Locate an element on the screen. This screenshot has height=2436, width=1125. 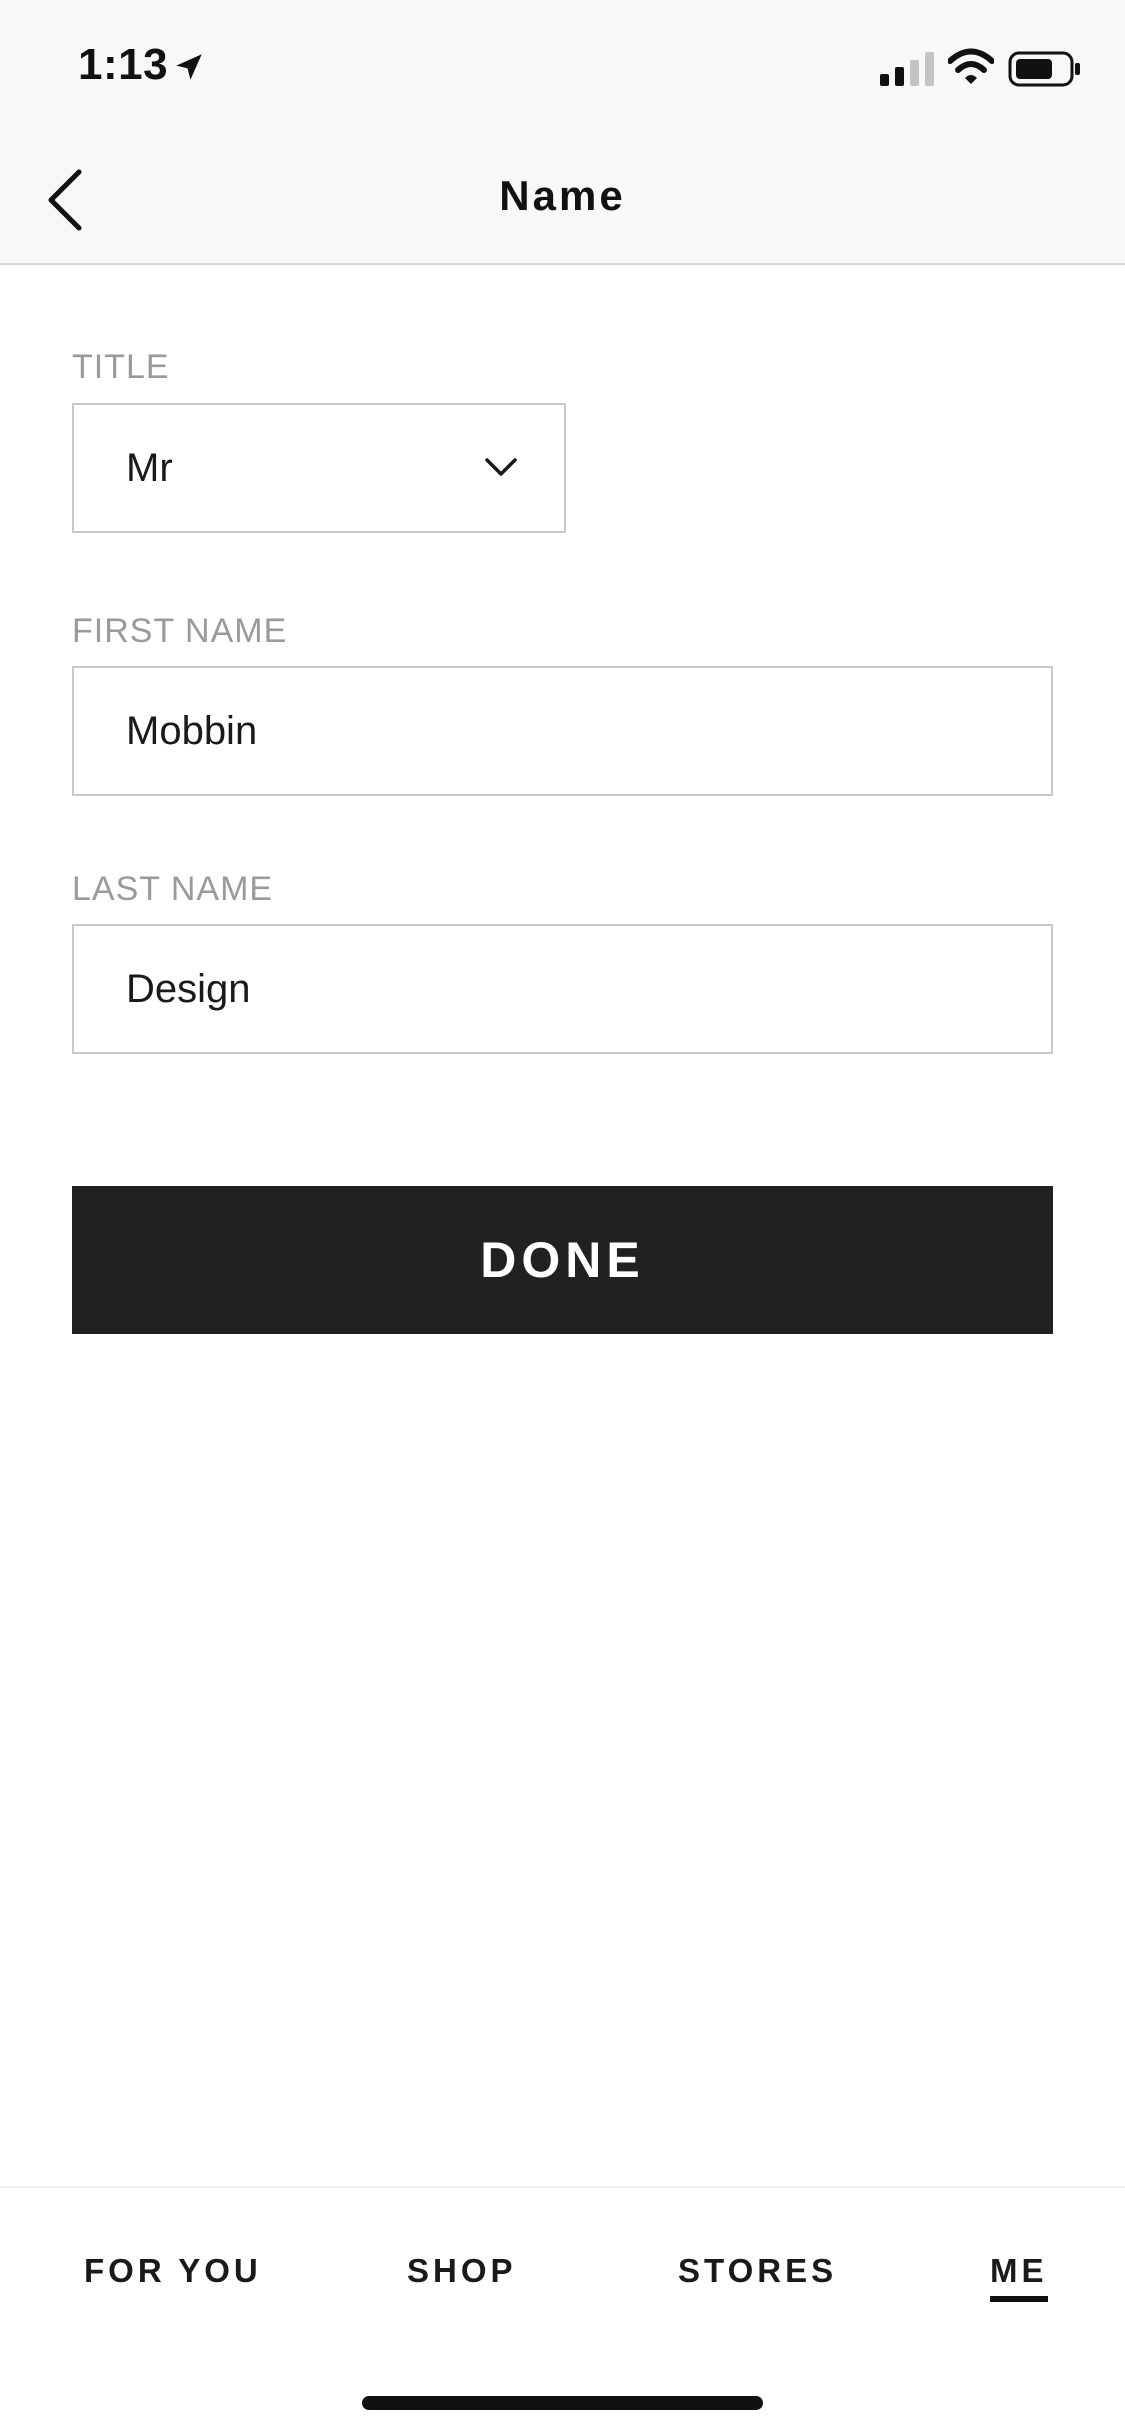
last-name-label: LAST NAME is located at coordinates (173, 889).